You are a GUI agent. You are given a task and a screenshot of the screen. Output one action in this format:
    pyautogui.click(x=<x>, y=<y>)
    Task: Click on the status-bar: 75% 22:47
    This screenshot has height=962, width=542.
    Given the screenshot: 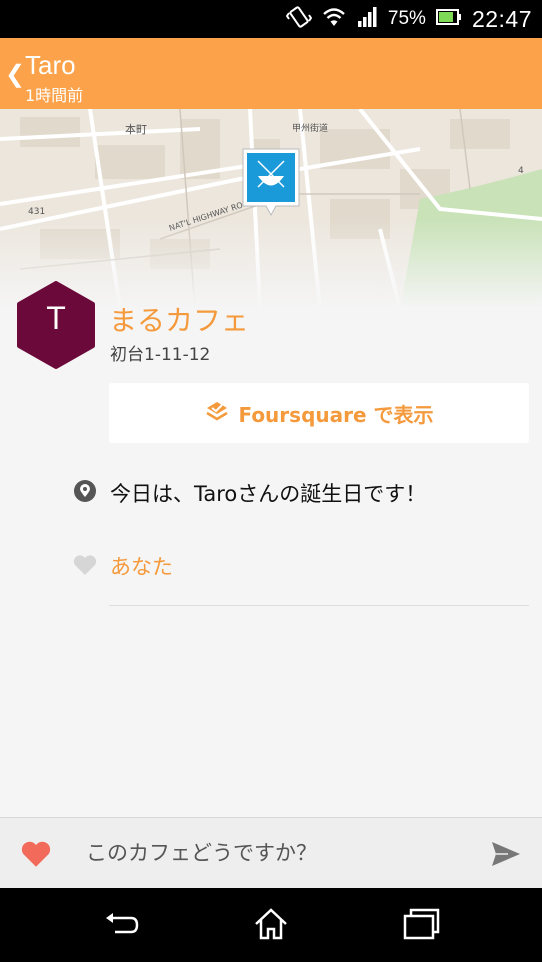 What is the action you would take?
    pyautogui.click(x=271, y=19)
    